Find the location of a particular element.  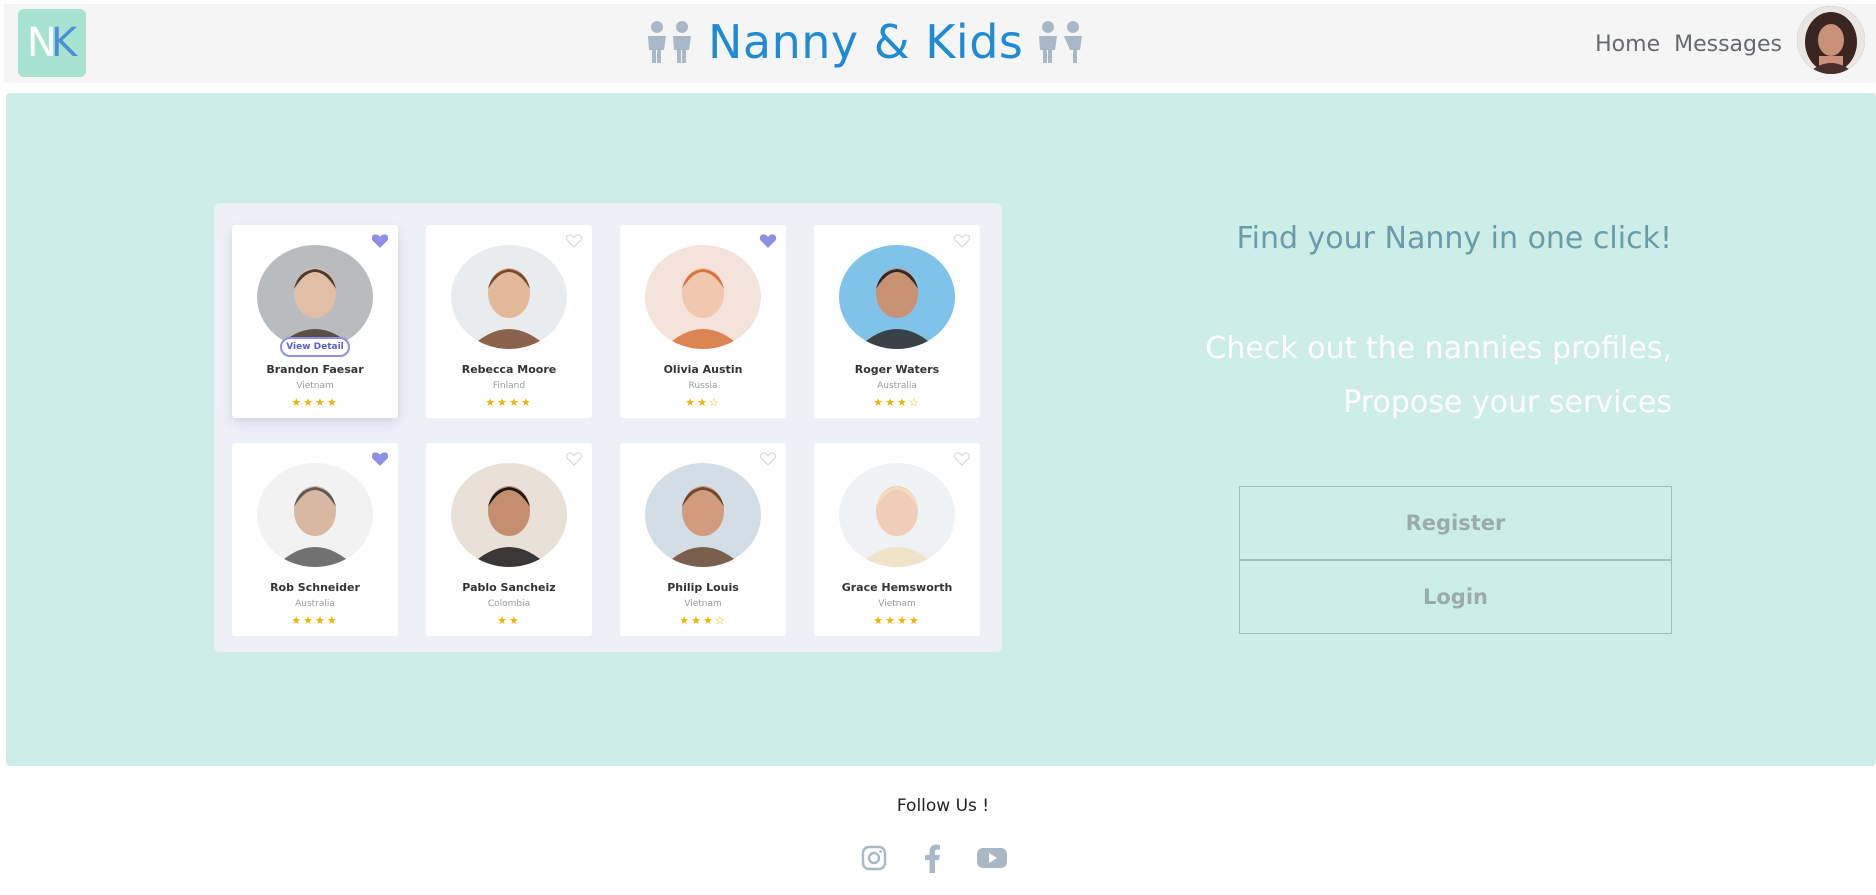

nanny-card: Pablo Sancheiz Colombia ★★ is located at coordinates (509, 539).